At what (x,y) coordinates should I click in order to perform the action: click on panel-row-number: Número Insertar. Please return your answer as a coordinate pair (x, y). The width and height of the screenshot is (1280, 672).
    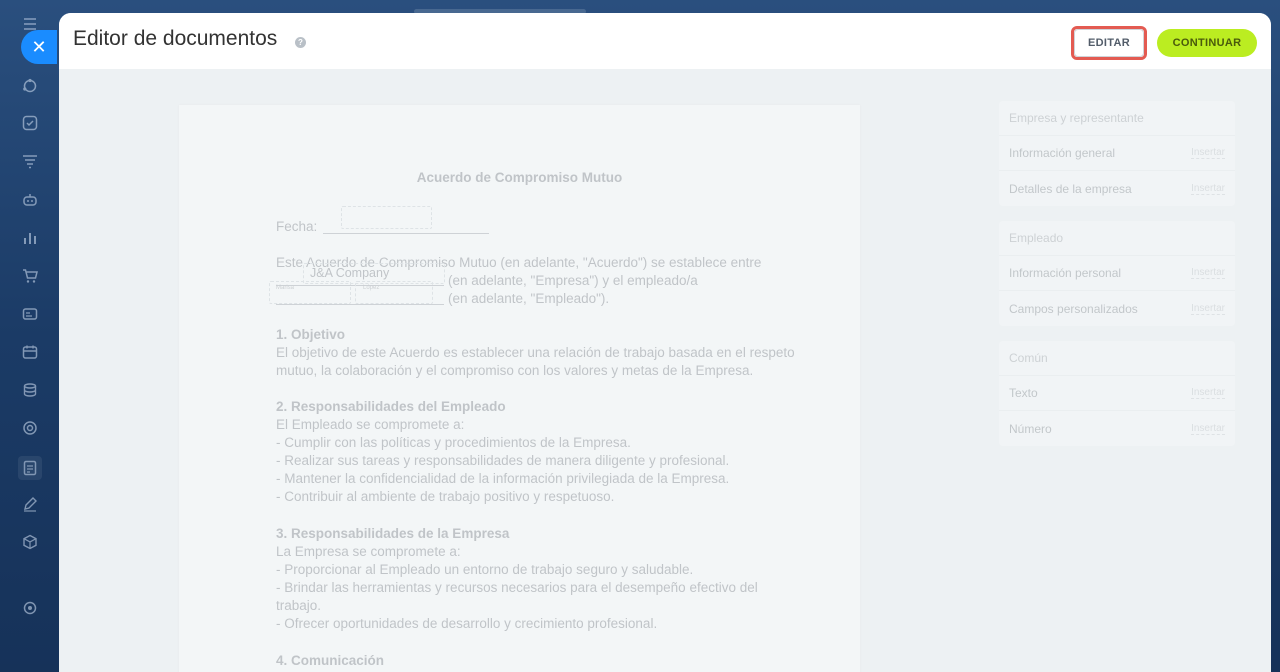
    Looking at the image, I should click on (1117, 428).